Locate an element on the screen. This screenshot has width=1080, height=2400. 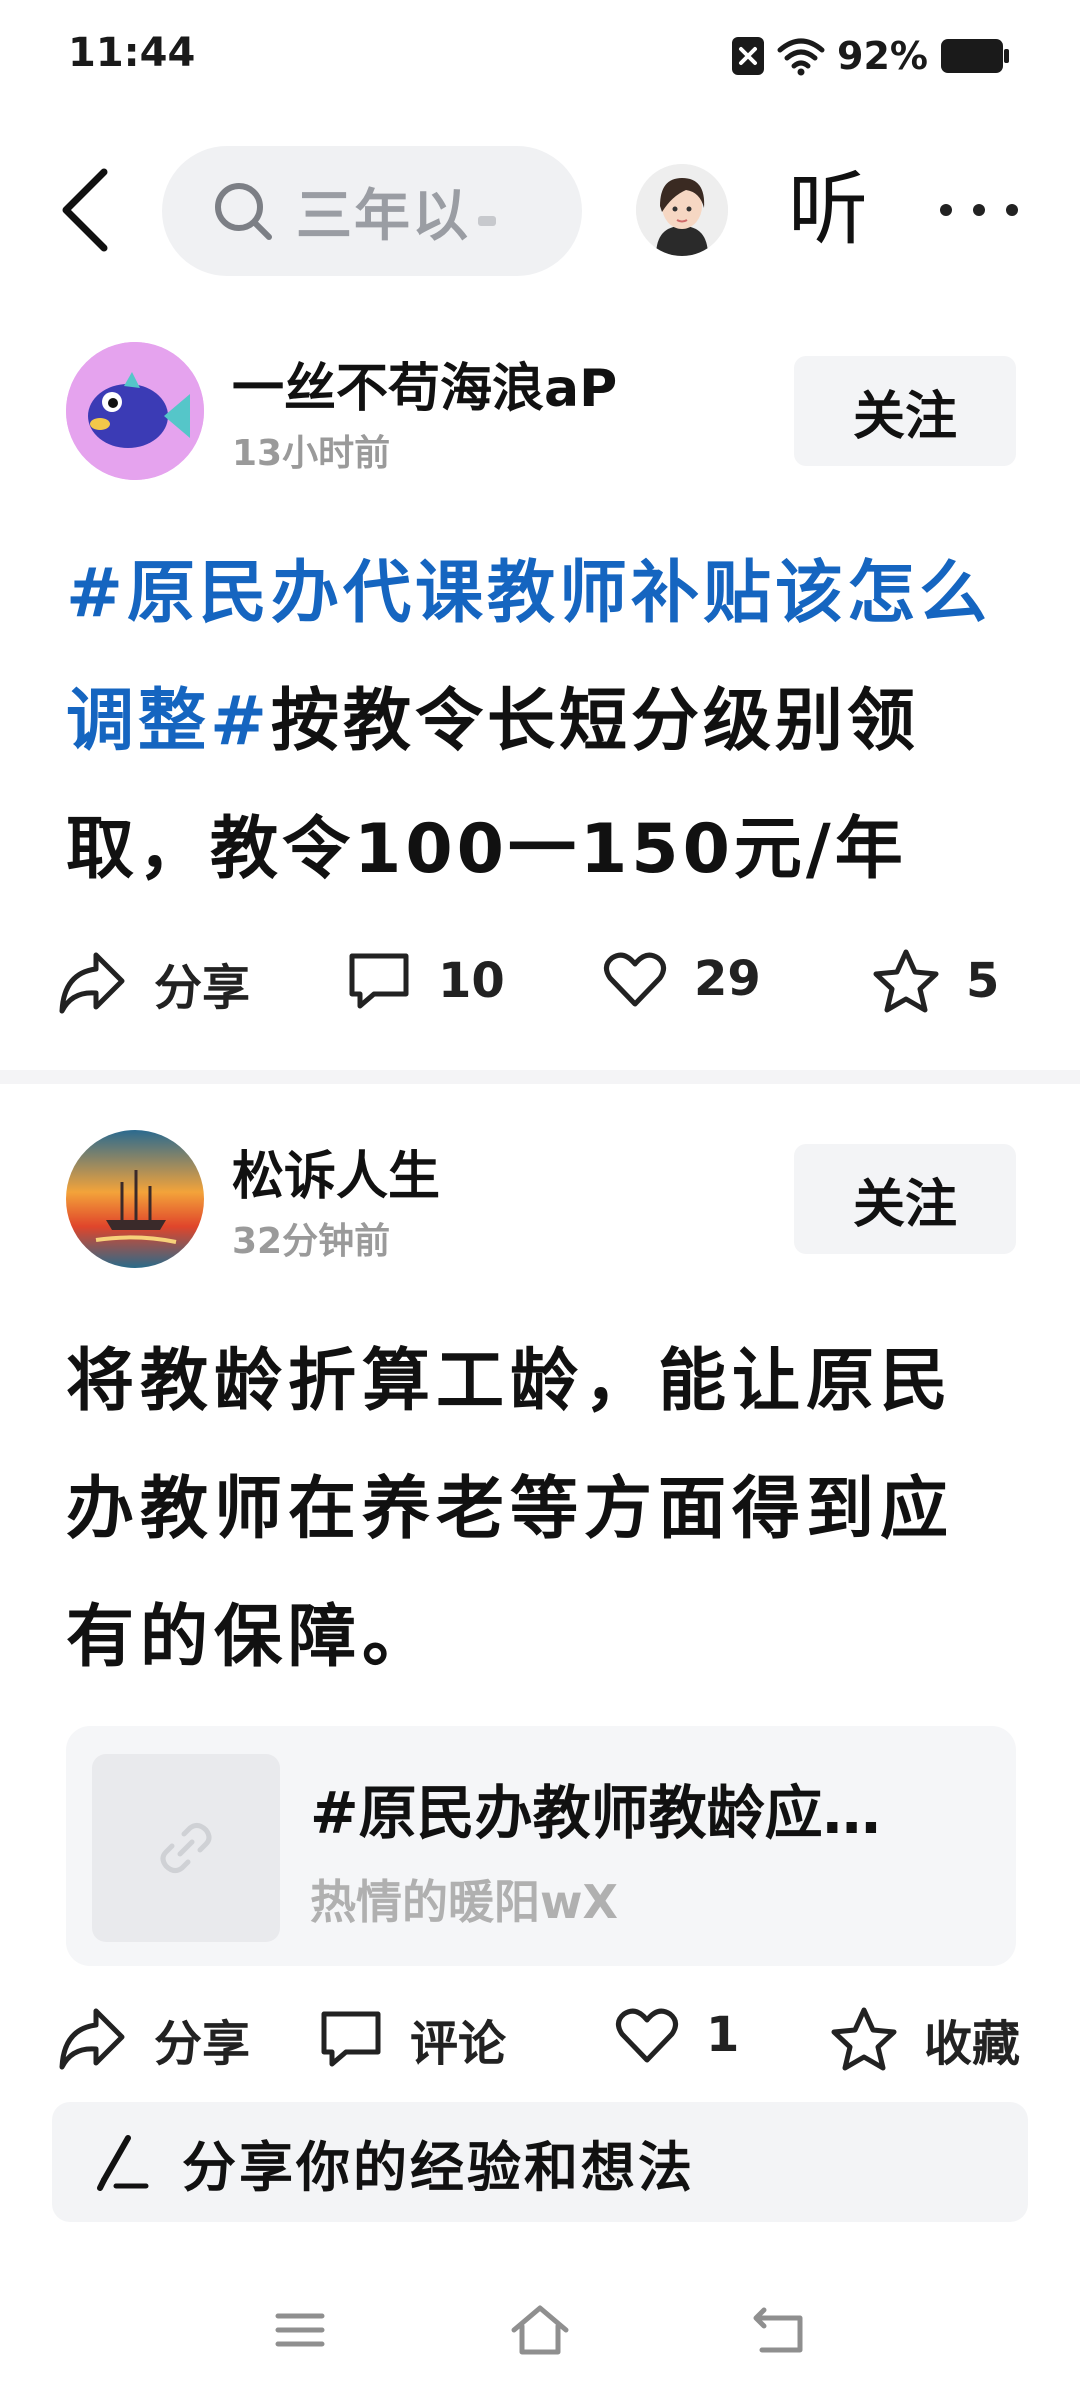
post-divider is located at coordinates (540, 1077).